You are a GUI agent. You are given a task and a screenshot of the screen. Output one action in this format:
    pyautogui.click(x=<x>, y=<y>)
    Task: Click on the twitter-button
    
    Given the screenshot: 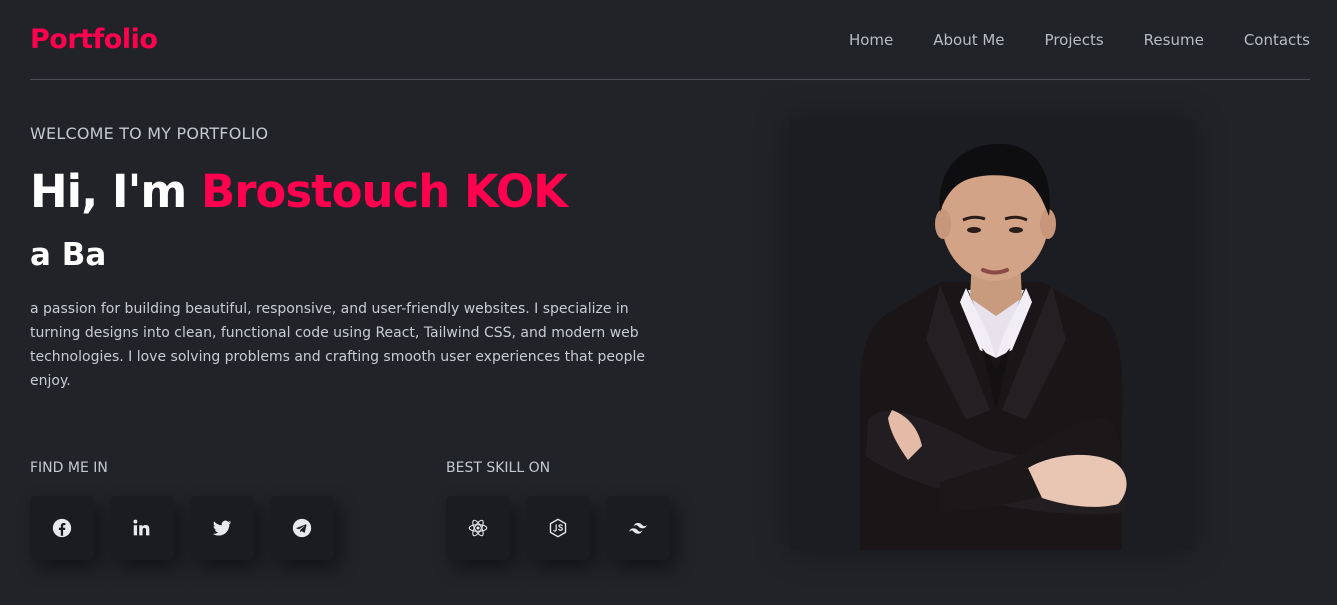 What is the action you would take?
    pyautogui.click(x=222, y=528)
    